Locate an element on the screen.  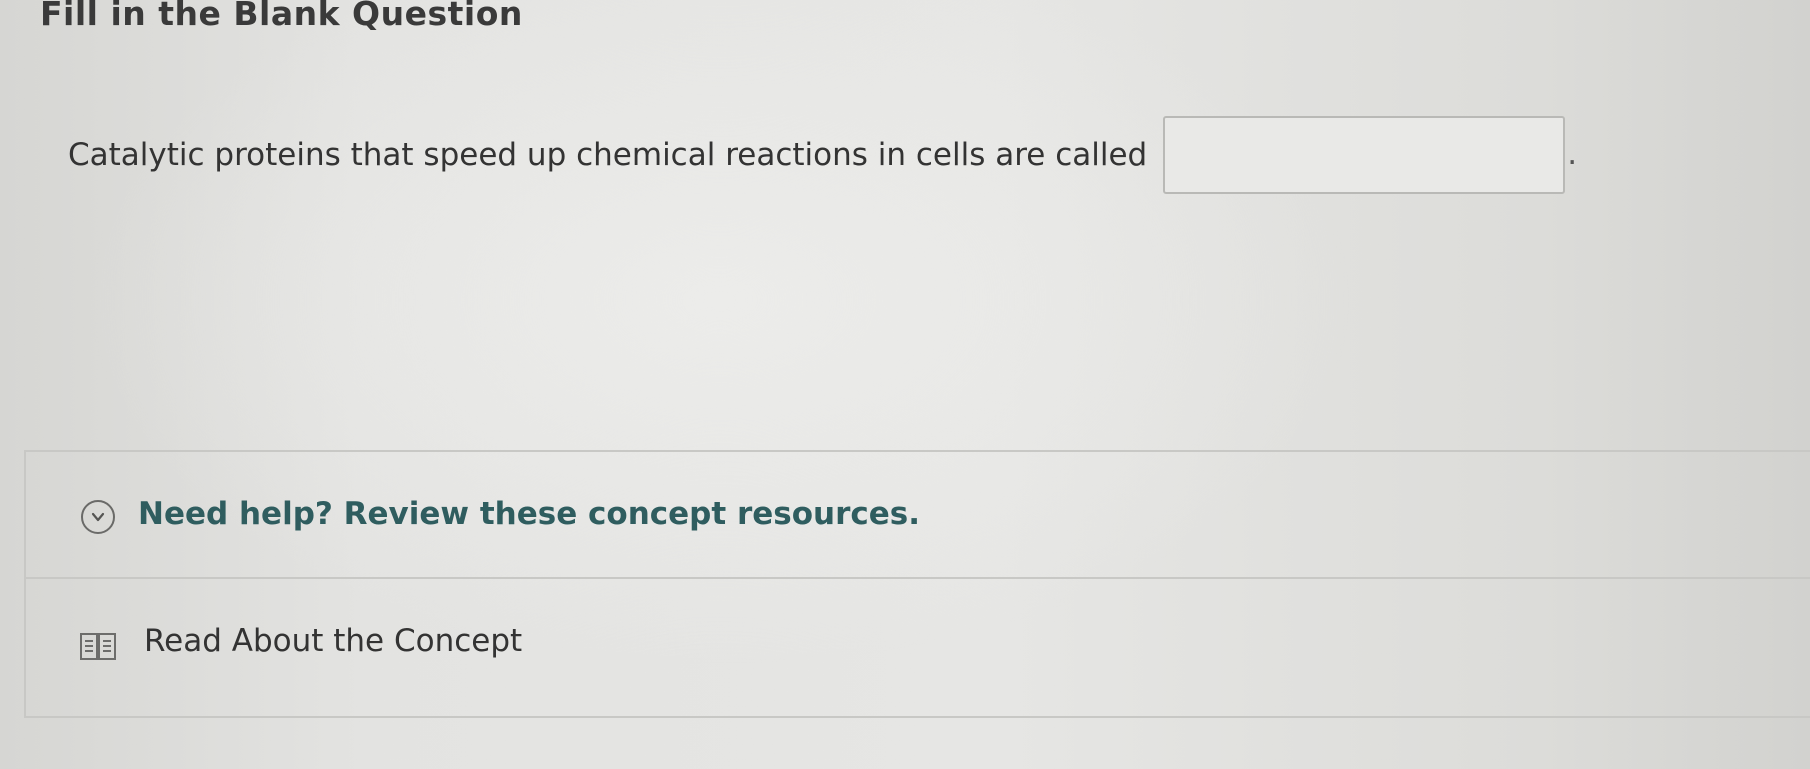
answer-blank-input is located at coordinates (1364, 155).